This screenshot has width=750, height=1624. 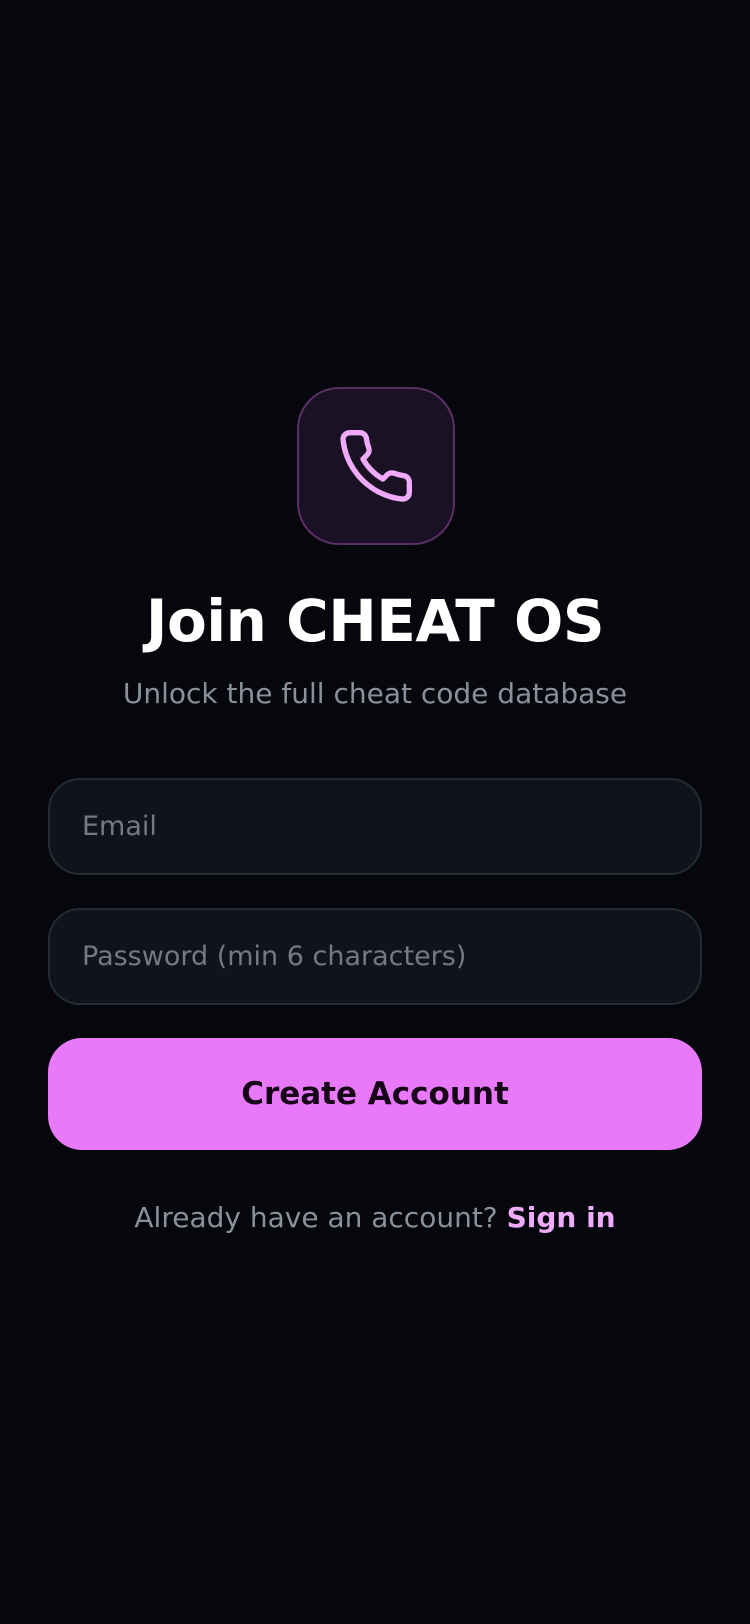 I want to click on signin-prompt-text: Already have an account?, so click(x=320, y=1217).